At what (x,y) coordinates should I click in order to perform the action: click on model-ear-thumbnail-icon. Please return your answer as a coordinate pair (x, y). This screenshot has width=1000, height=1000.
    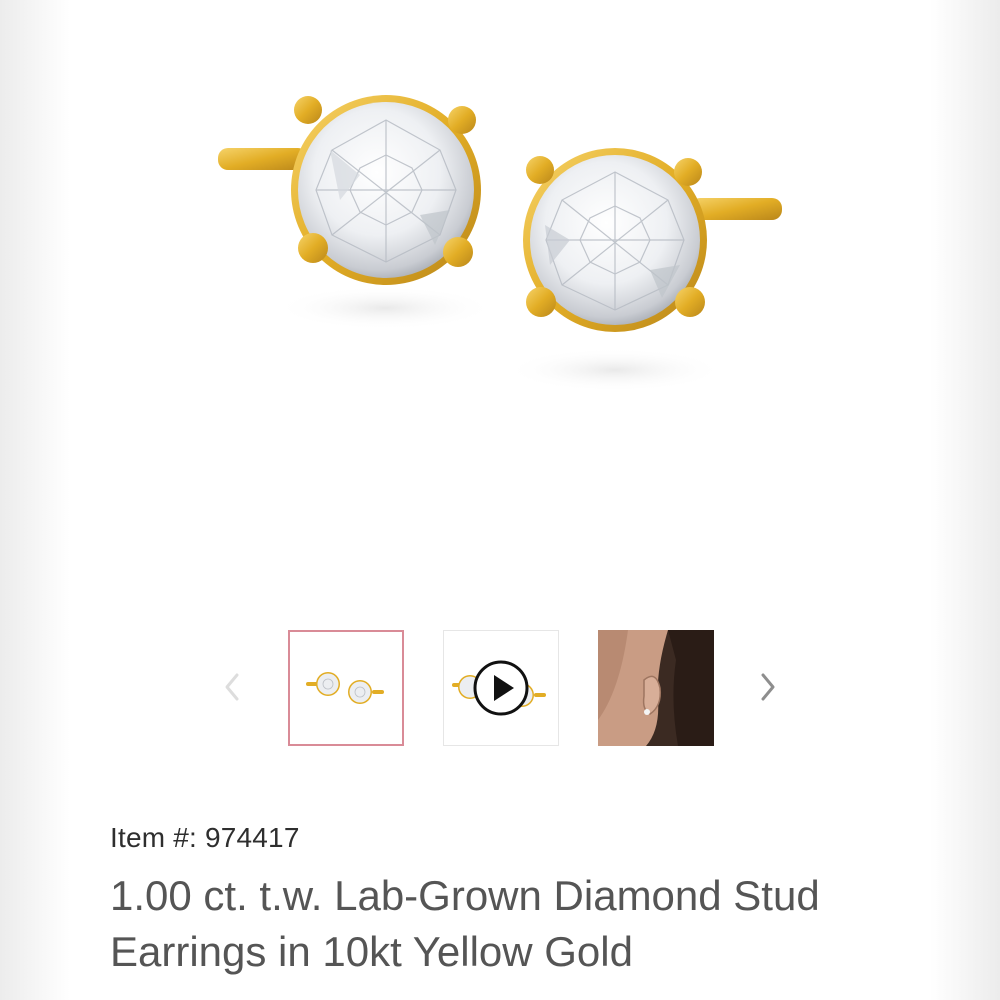
    Looking at the image, I should click on (656, 688).